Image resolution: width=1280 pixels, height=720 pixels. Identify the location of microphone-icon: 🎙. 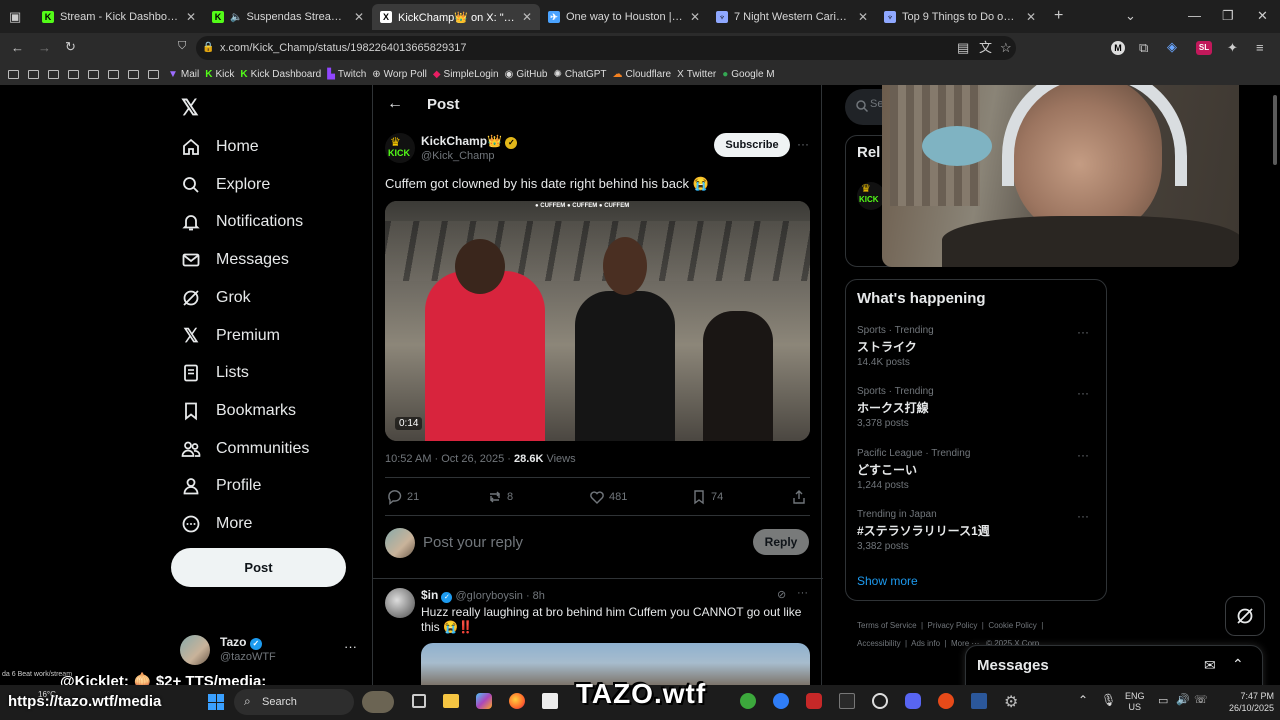
(1108, 700).